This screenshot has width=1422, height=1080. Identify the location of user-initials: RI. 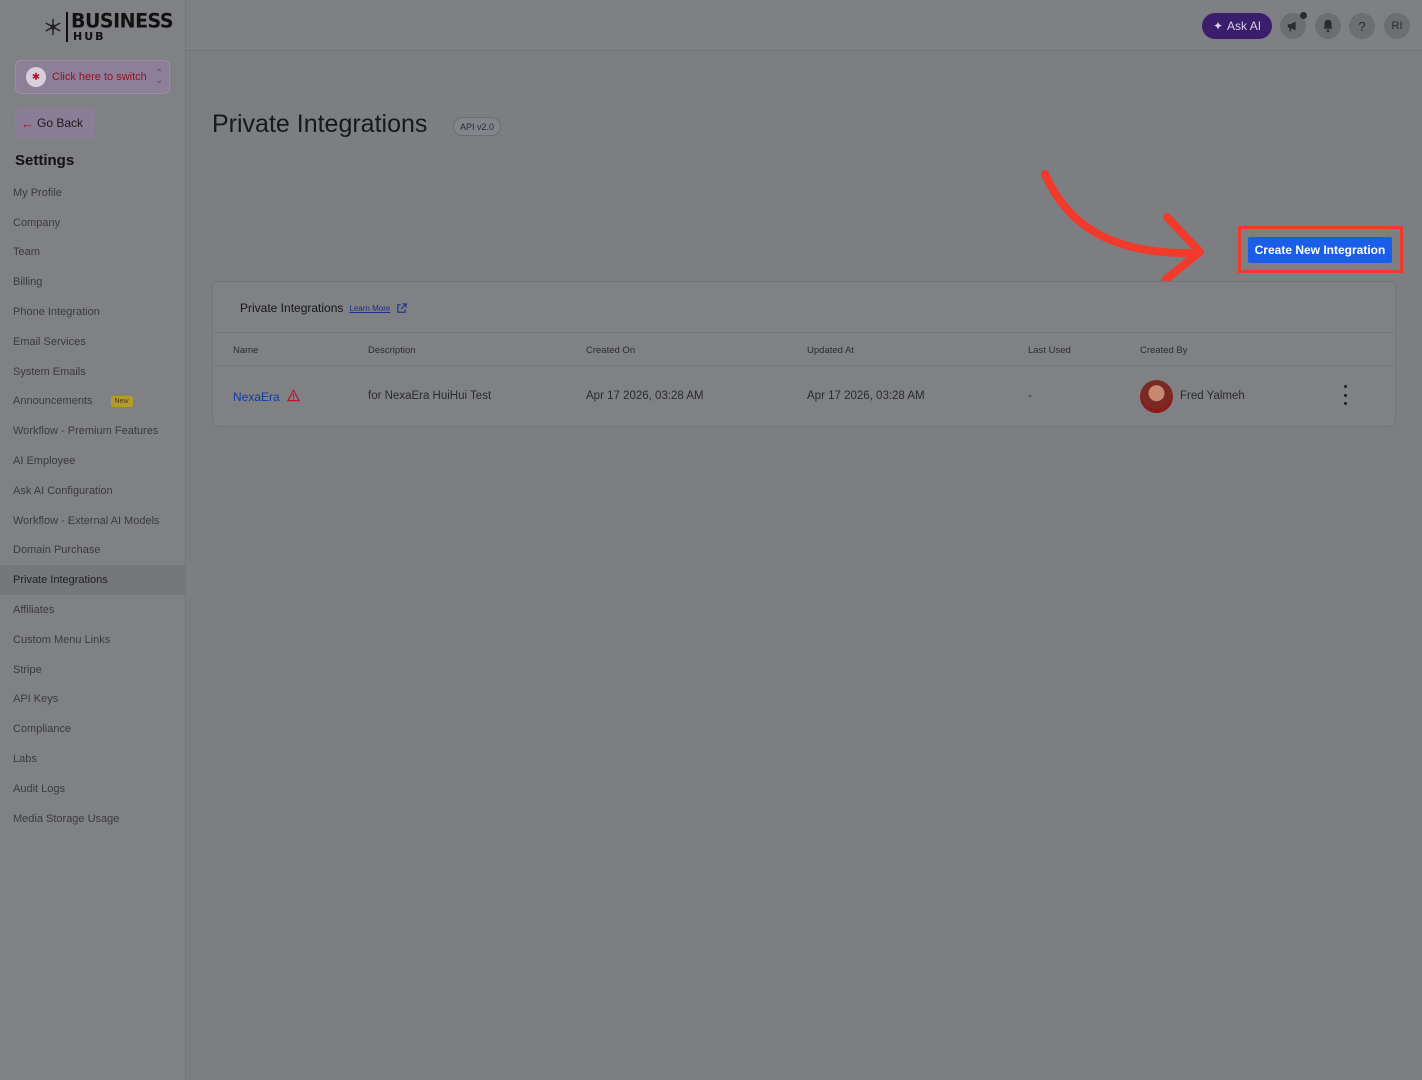
(1397, 26).